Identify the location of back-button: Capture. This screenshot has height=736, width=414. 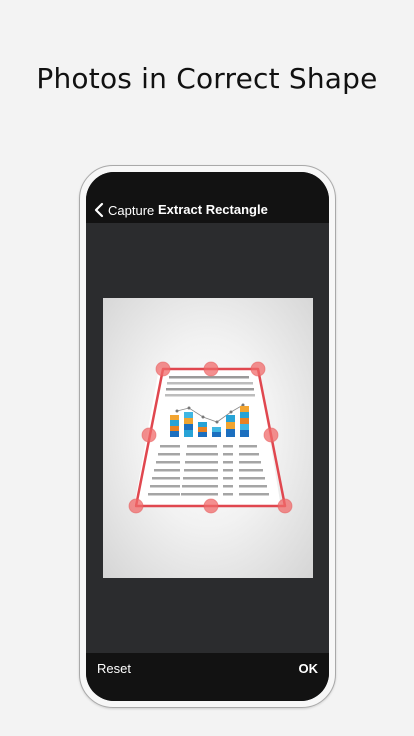
(123, 210).